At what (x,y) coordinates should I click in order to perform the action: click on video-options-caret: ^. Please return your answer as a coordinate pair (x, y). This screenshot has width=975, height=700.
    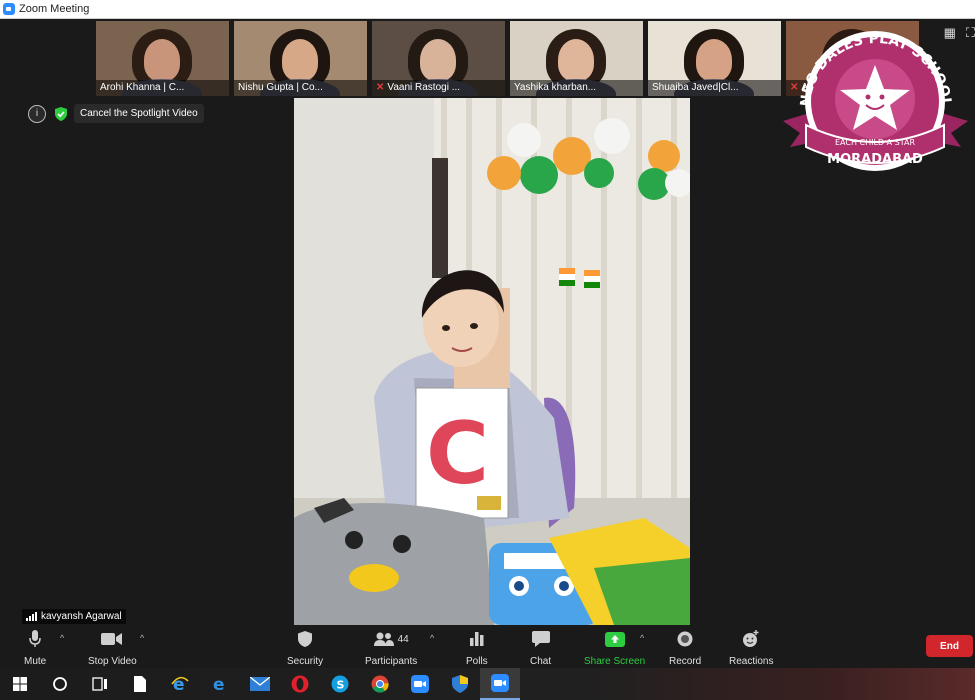
    Looking at the image, I should click on (142, 638).